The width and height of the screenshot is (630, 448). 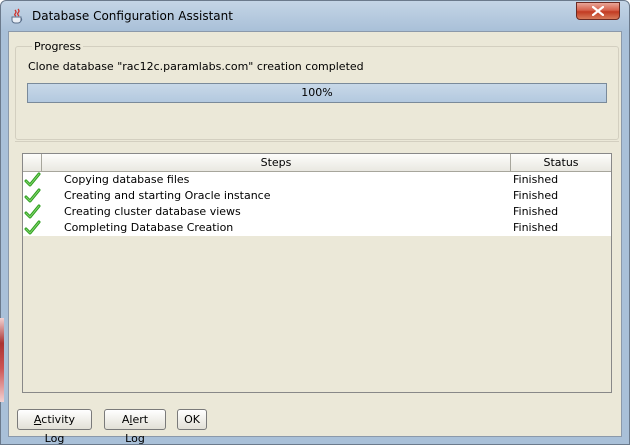 What do you see at coordinates (32, 162) in the screenshot?
I see `header-icon-column` at bounding box center [32, 162].